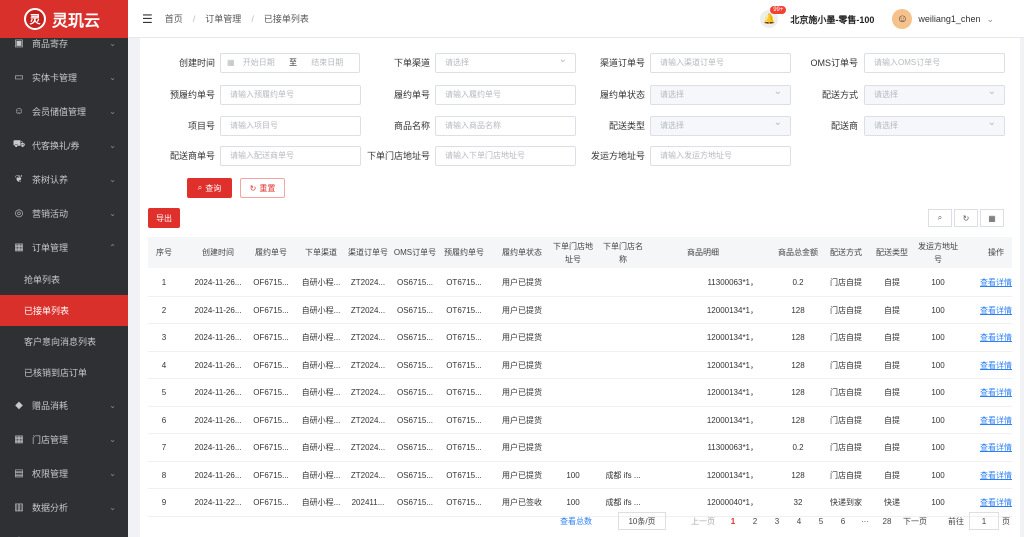 The image size is (1024, 537). I want to click on channel-select: 请选择, so click(505, 62).